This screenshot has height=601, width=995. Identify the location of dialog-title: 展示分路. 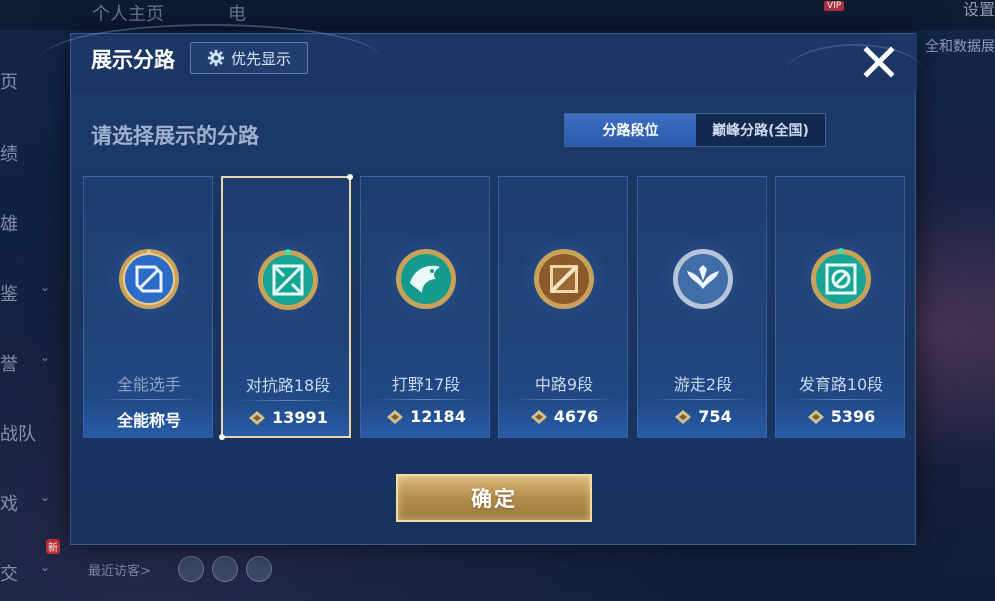
(133, 60).